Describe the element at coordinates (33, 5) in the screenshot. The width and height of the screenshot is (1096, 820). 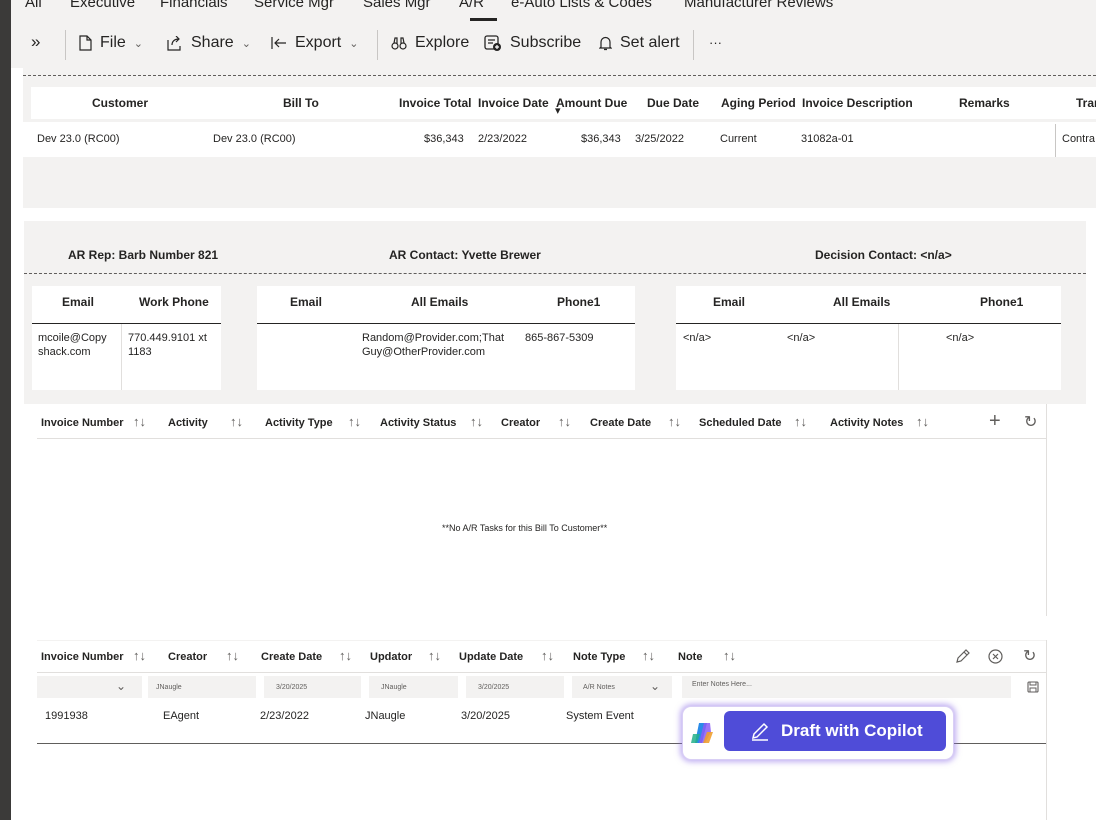
I see `tab-all: All` at that location.